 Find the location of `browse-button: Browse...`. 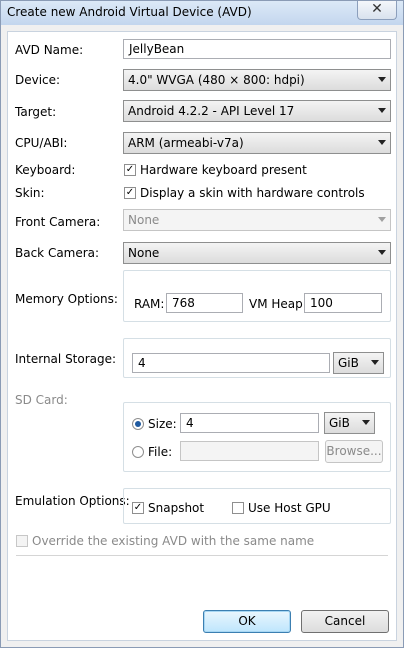

browse-button: Browse... is located at coordinates (354, 451).